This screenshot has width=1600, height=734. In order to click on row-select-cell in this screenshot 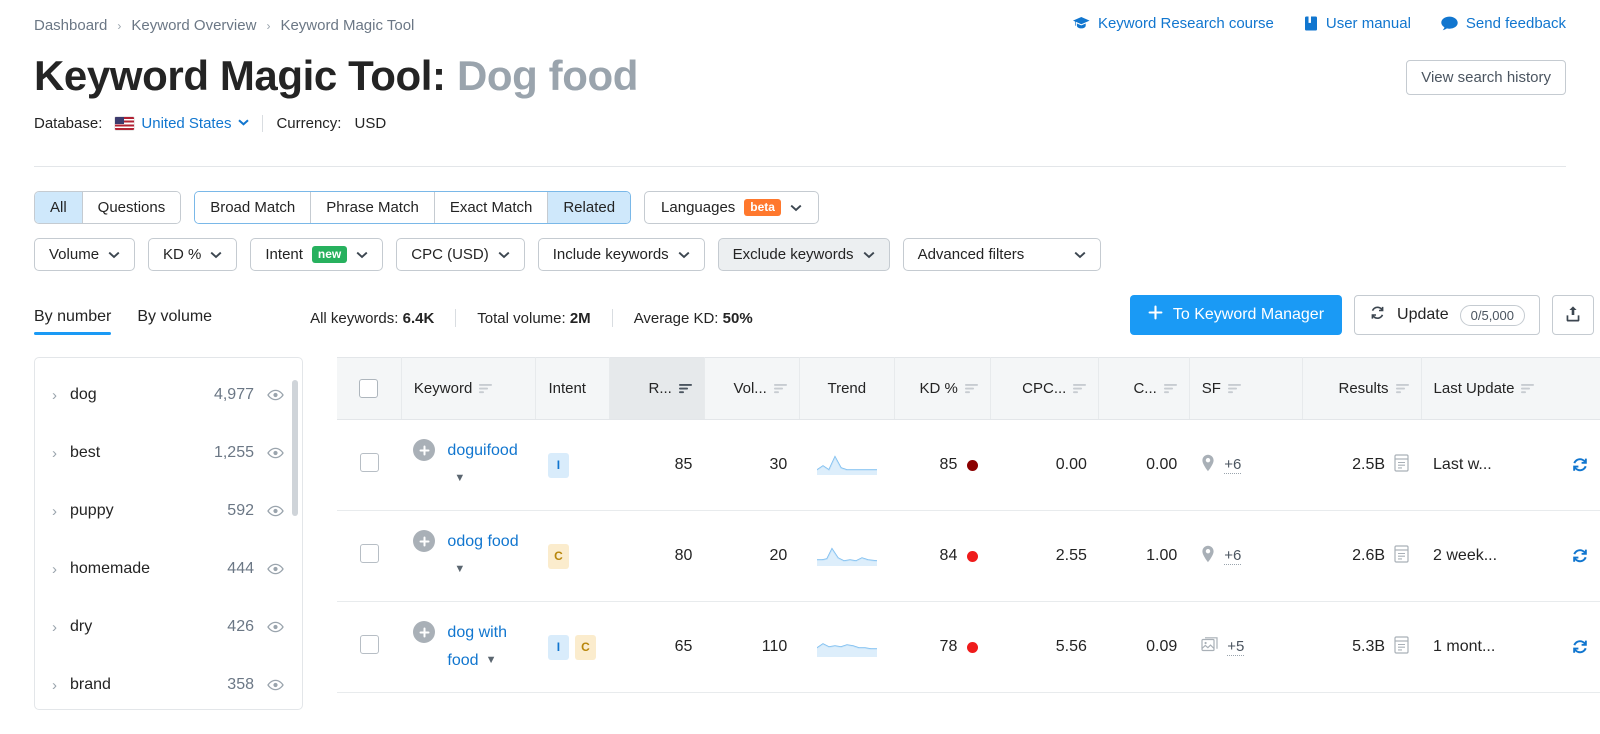, I will do `click(369, 465)`.